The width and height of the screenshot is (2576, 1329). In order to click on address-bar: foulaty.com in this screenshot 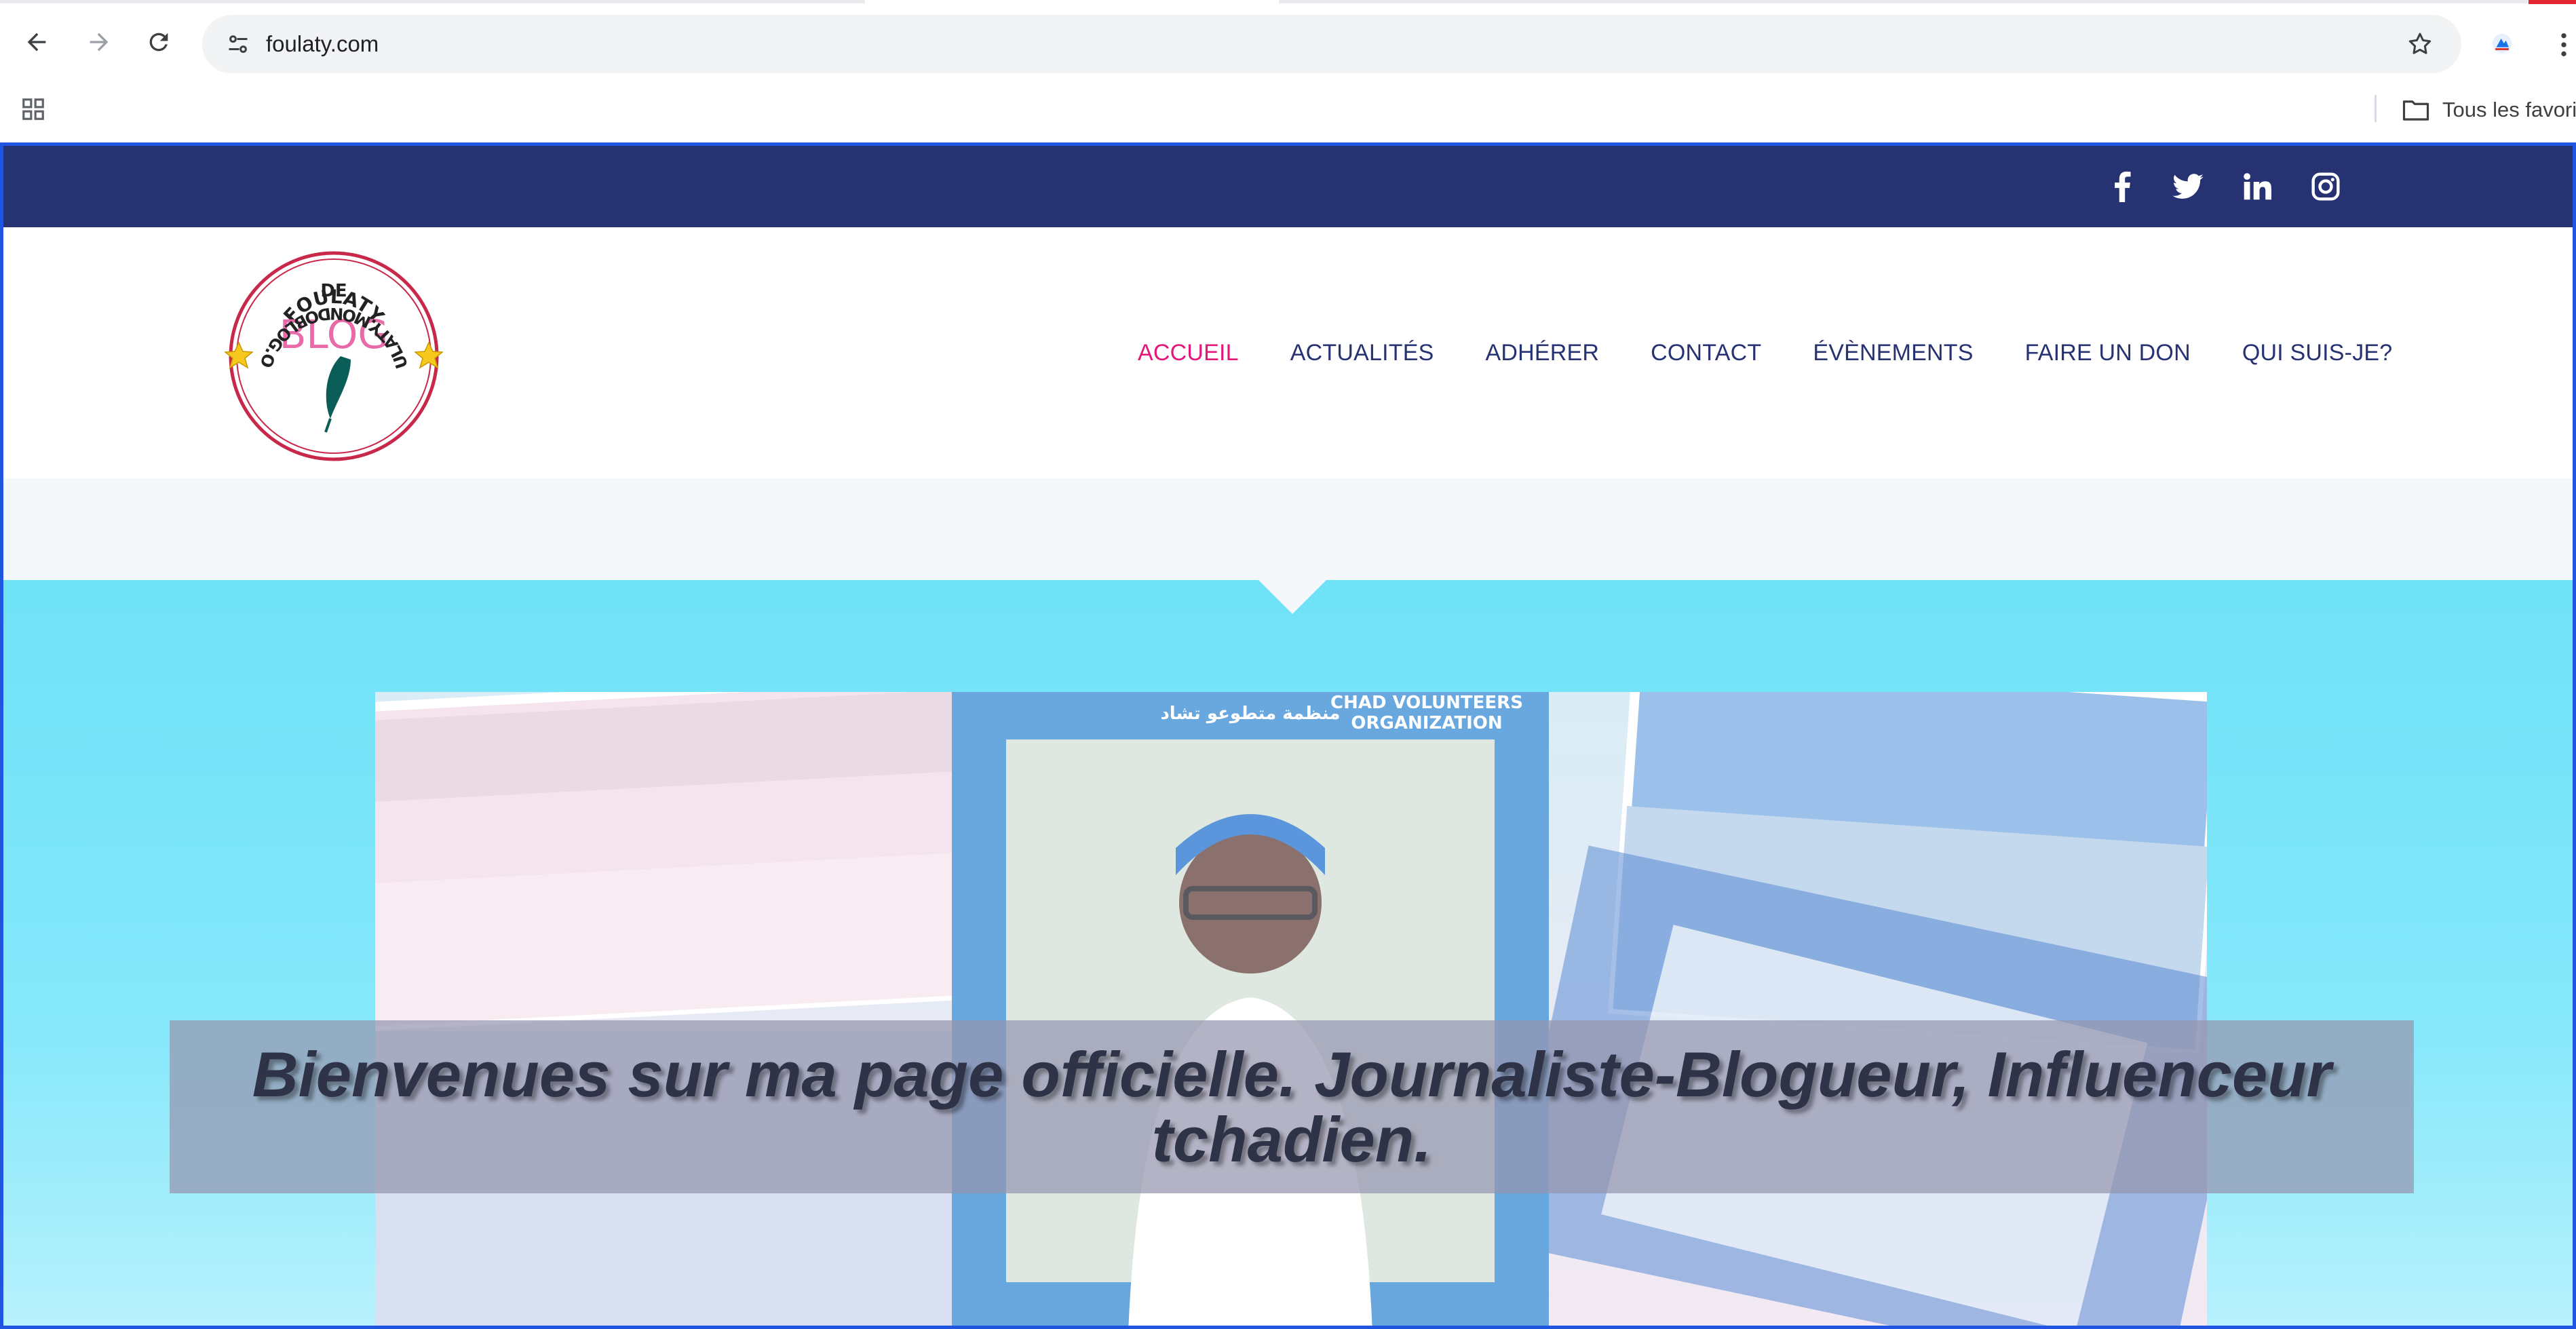, I will do `click(1331, 44)`.